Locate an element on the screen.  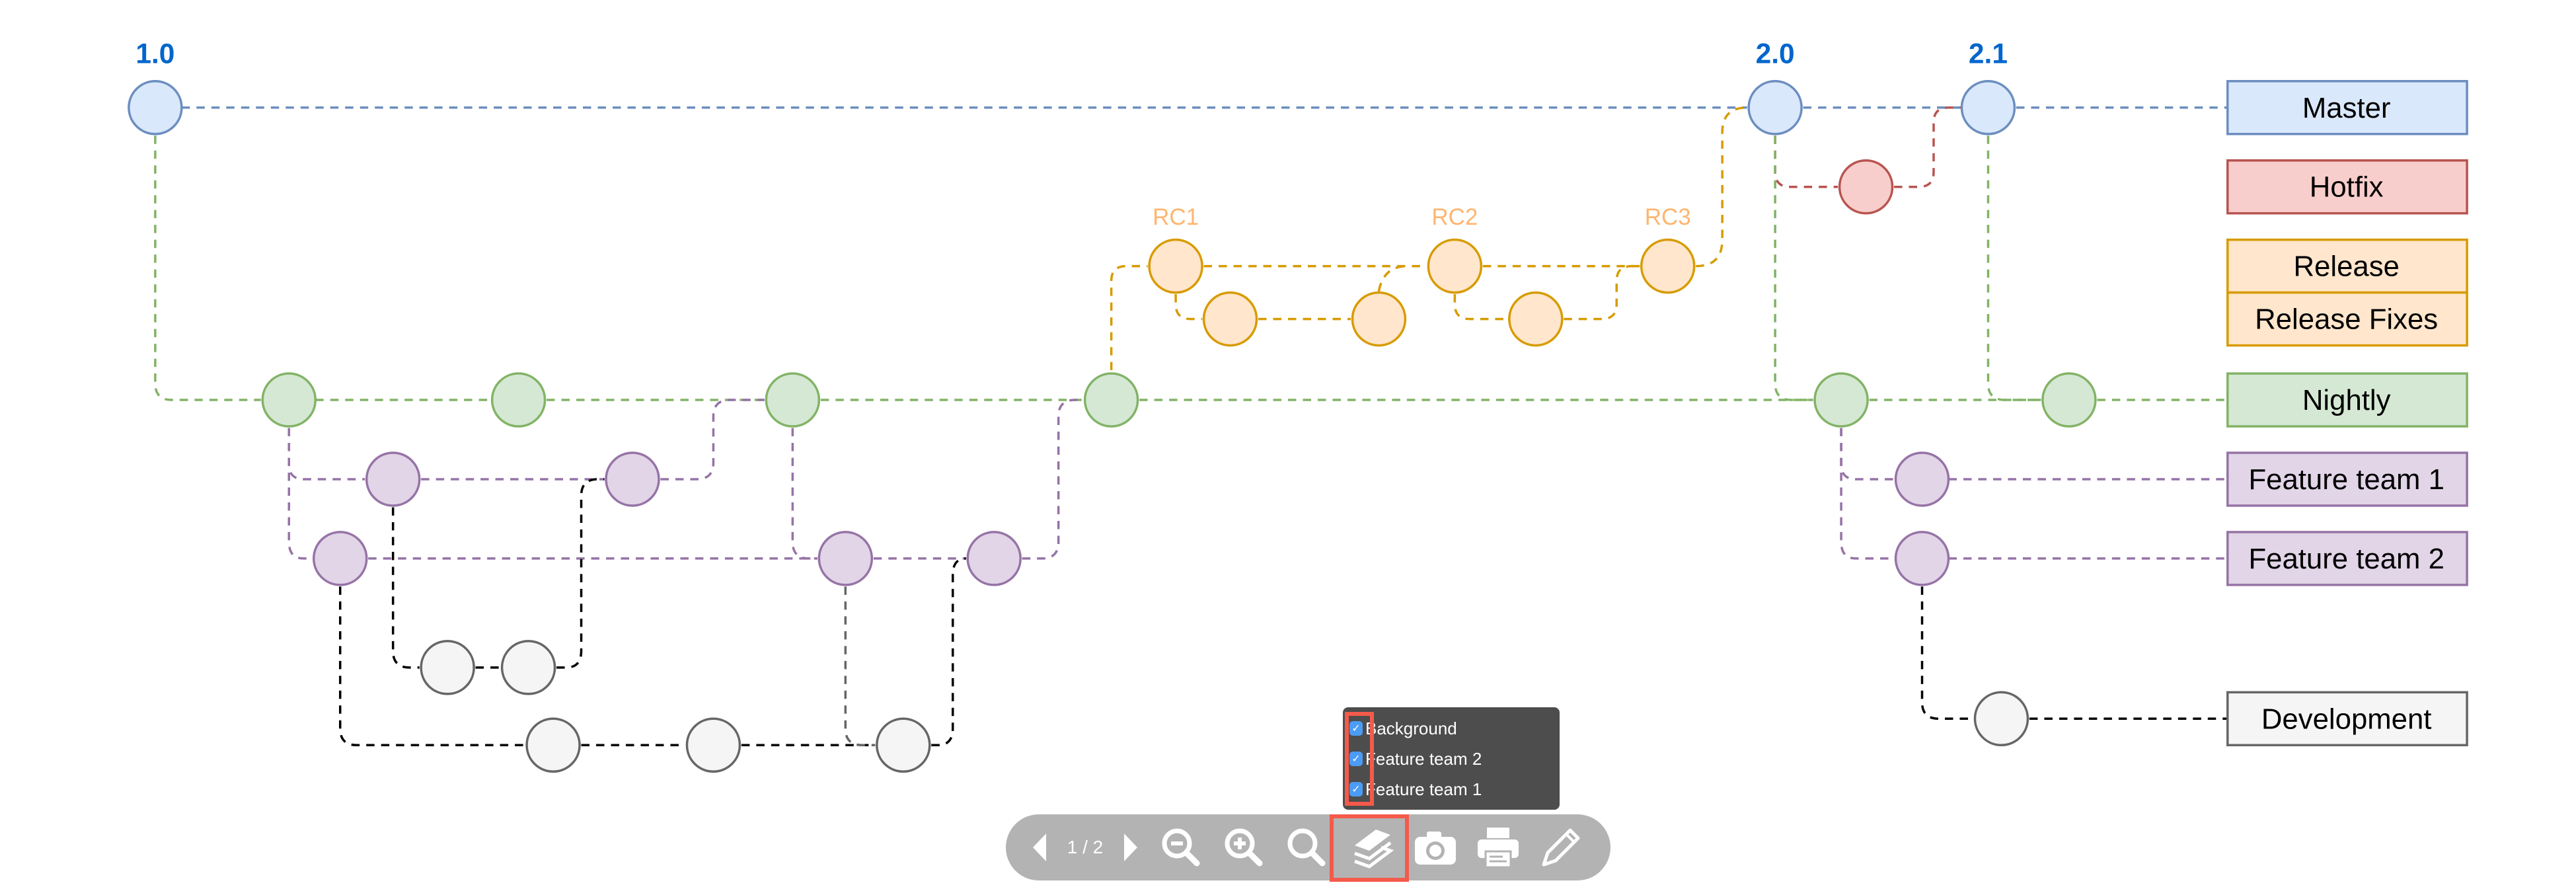
feature2-from-nightly is located at coordinates (804, 494).